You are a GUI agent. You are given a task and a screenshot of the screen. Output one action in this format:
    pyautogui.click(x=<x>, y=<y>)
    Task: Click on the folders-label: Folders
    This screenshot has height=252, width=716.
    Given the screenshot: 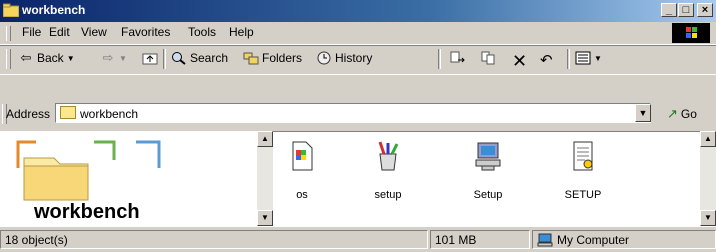 What is the action you would take?
    pyautogui.click(x=282, y=58)
    